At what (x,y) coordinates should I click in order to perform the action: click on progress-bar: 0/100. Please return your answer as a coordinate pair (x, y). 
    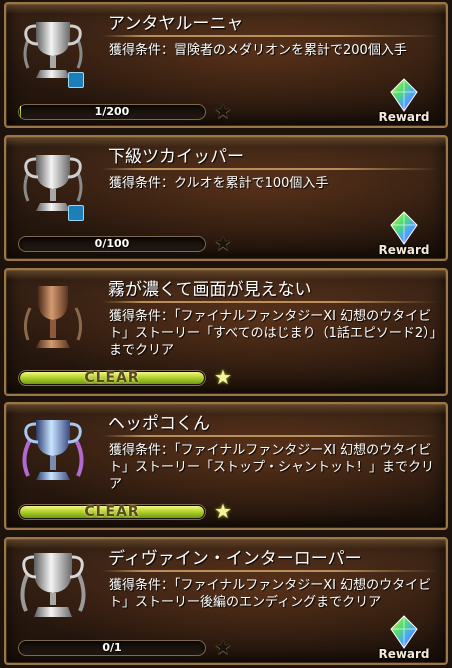
    Looking at the image, I should click on (112, 244).